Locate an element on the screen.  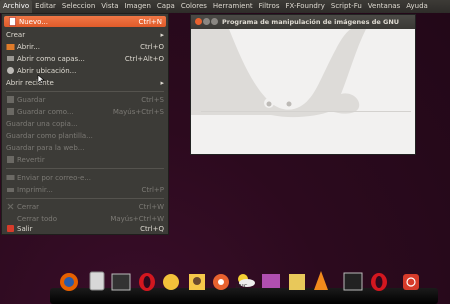
menu-item-nuevo: Nuevo... Ctrl+N is located at coordinates (85, 21).